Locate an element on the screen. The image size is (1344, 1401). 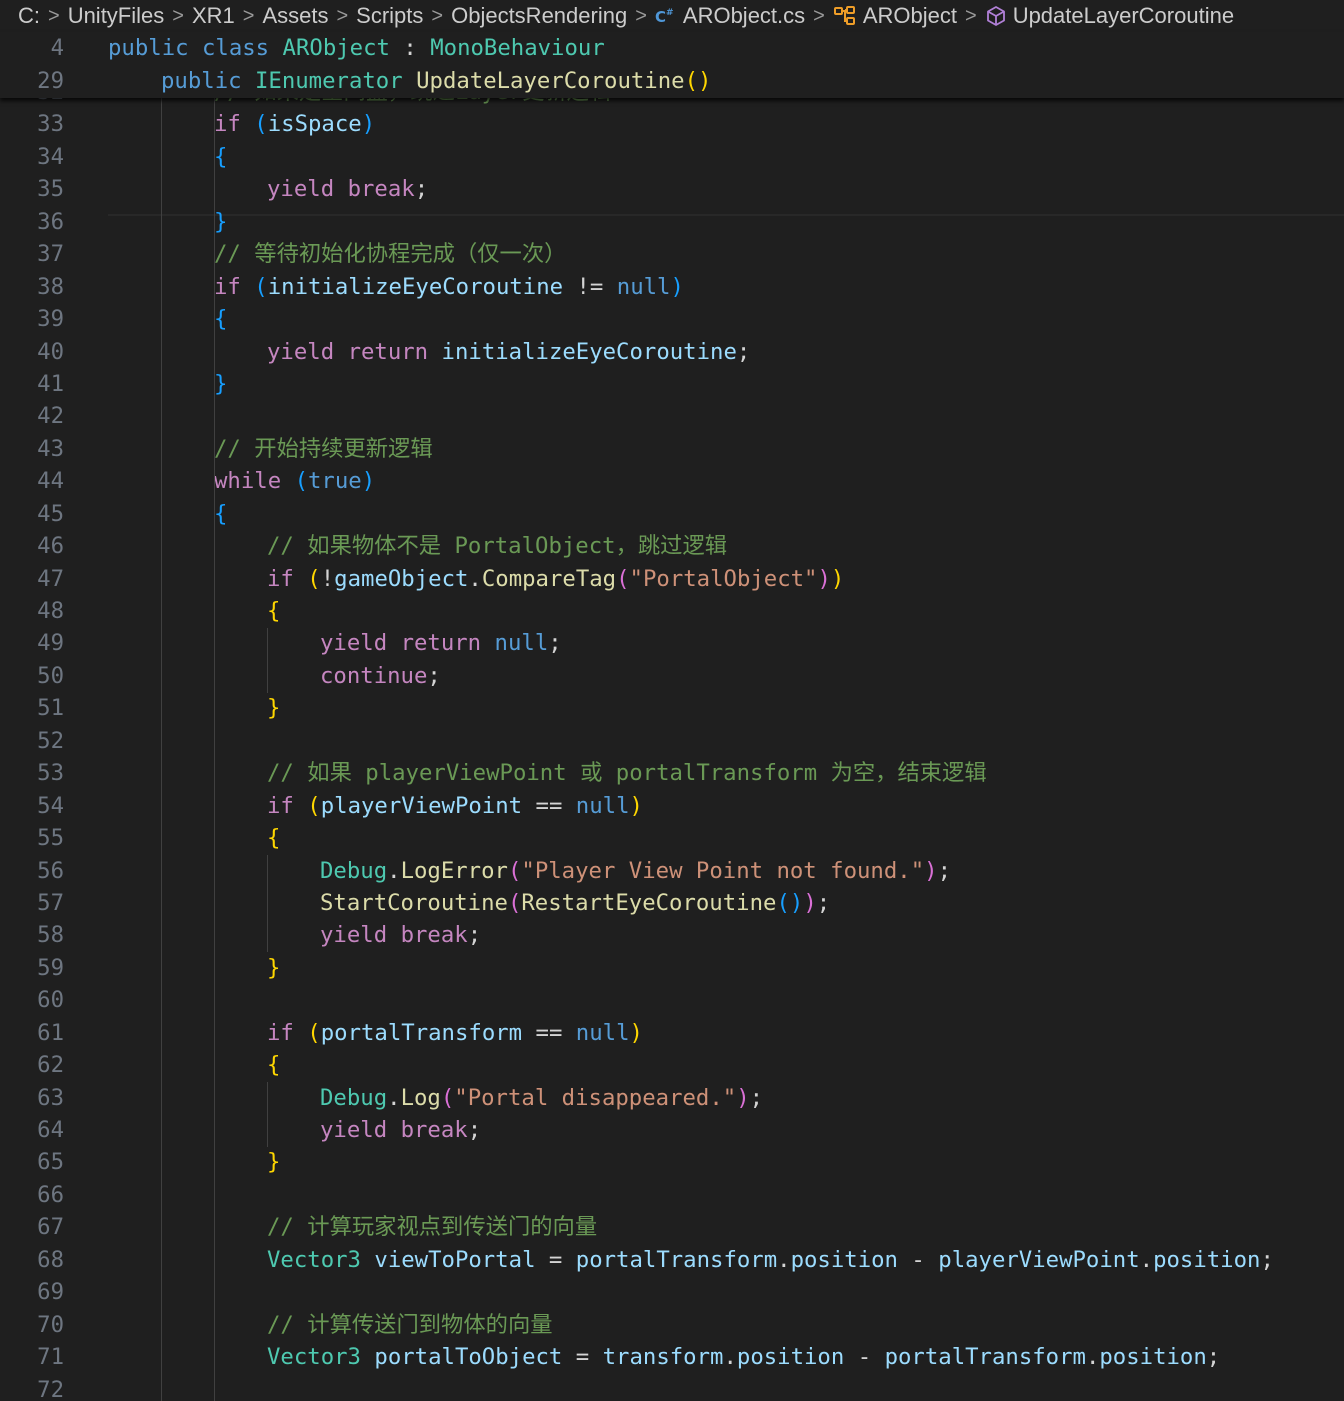
code-line: 69 is located at coordinates (672, 1292).